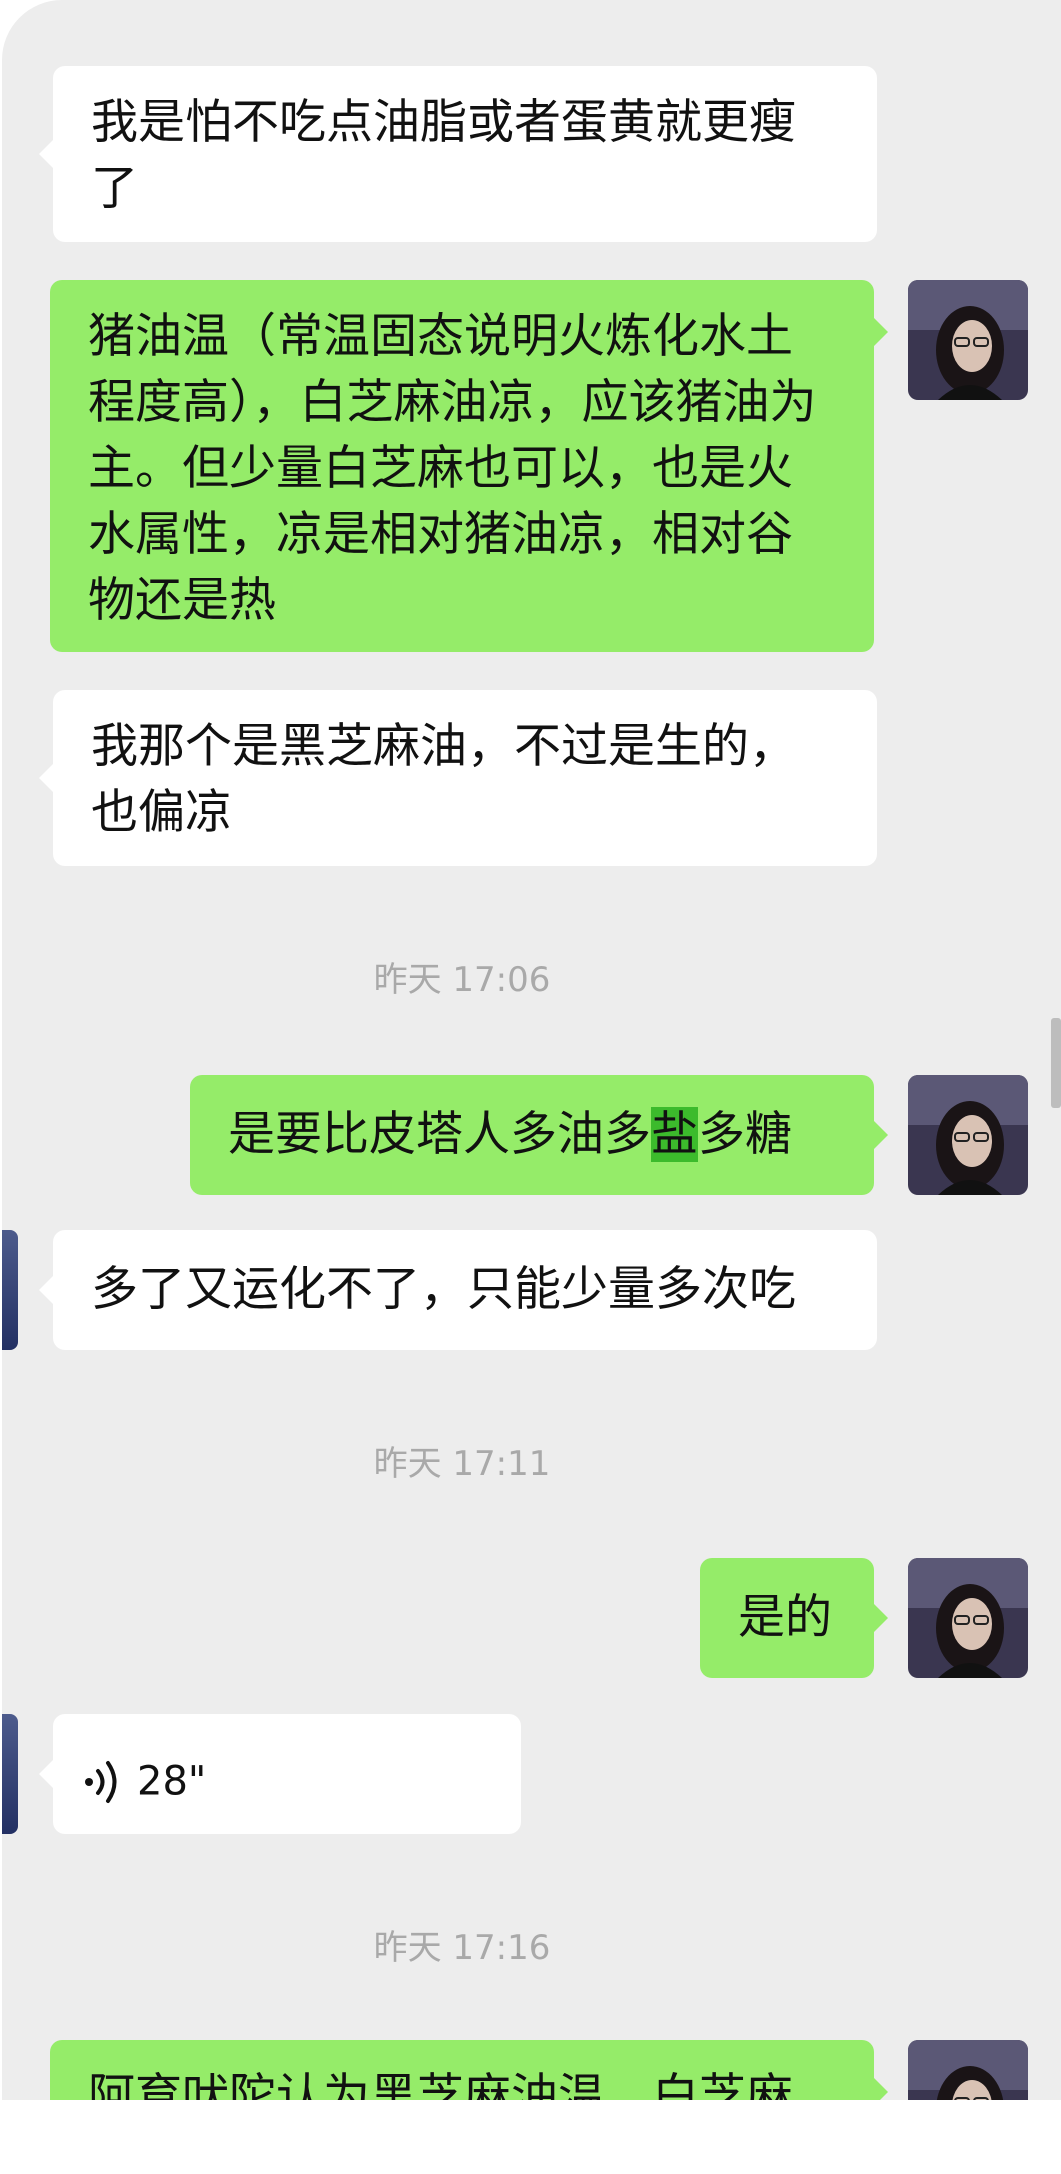  I want to click on message-bubble-received: 我是怕不吃点油脂或者蛋黄就更瘦了, so click(458, 154).